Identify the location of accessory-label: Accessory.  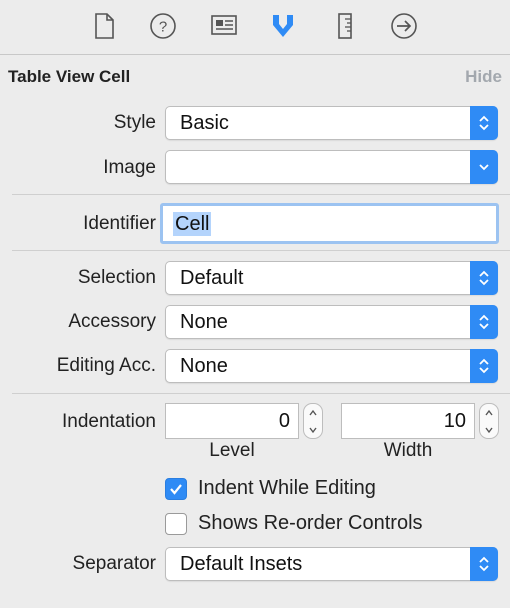
(112, 321).